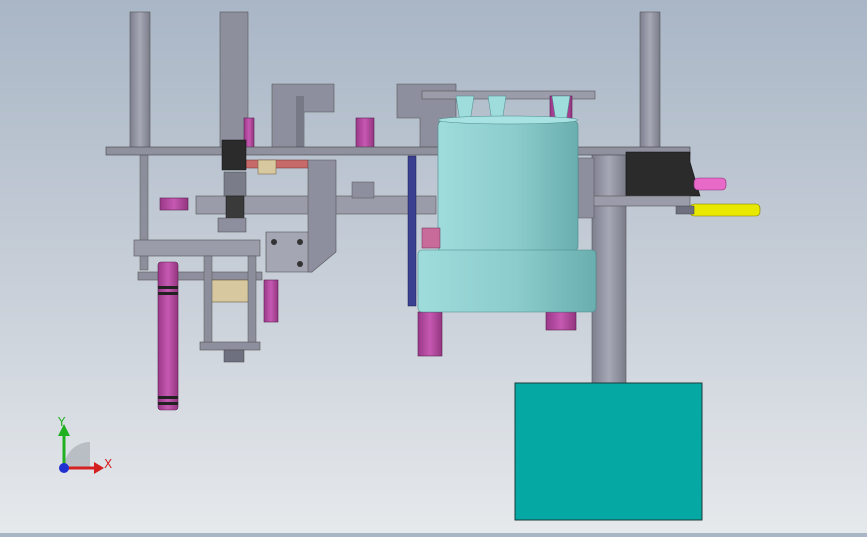  I want to click on actuator-plate, so click(288, 277).